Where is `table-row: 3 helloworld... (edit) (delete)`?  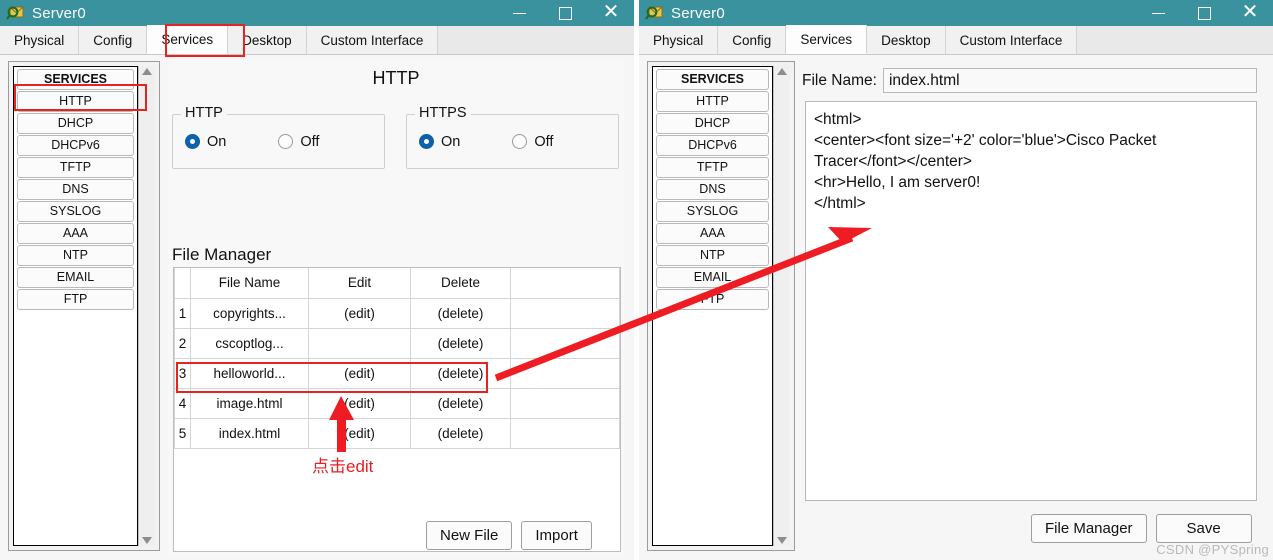 table-row: 3 helloworld... (edit) (delete) is located at coordinates (397, 373).